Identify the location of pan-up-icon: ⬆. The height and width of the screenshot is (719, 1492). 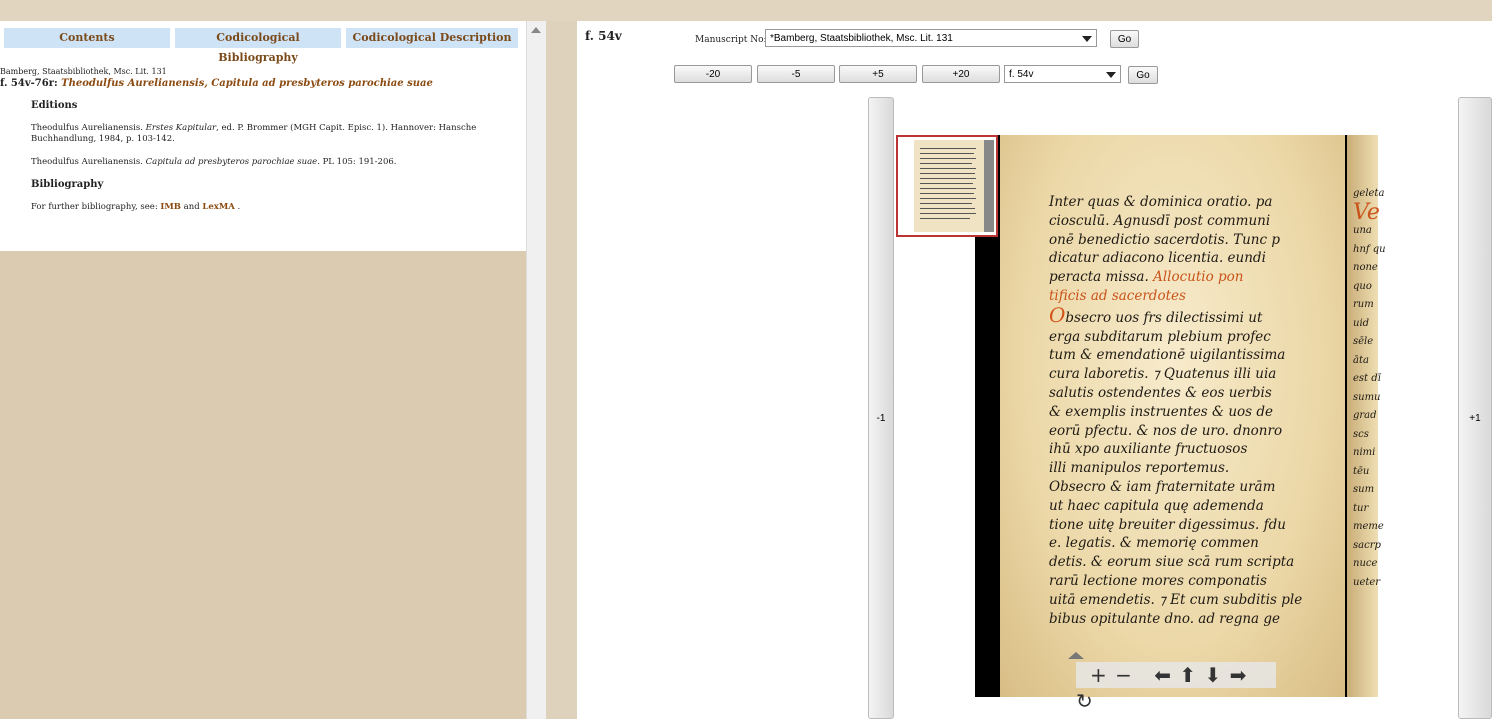
(1187, 675).